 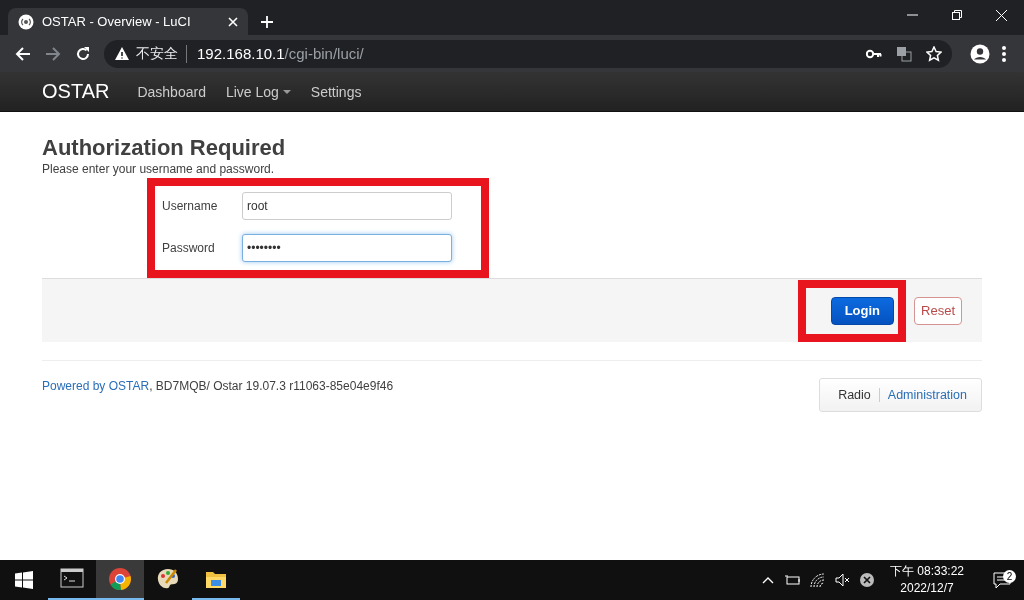 I want to click on caret-icon, so click(x=286, y=91).